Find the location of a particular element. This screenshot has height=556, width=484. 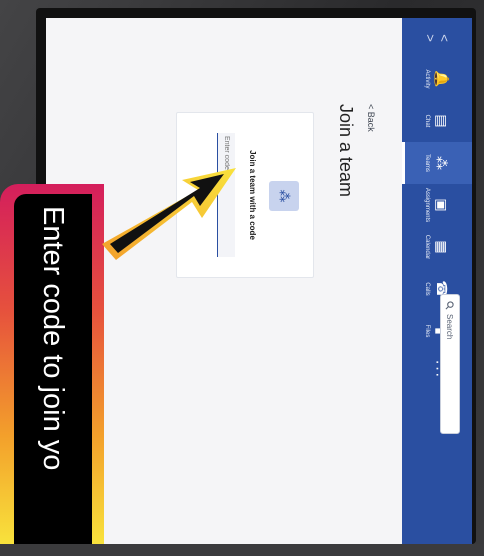

nav-item-teams: ⁂ Teams is located at coordinates (437, 163).